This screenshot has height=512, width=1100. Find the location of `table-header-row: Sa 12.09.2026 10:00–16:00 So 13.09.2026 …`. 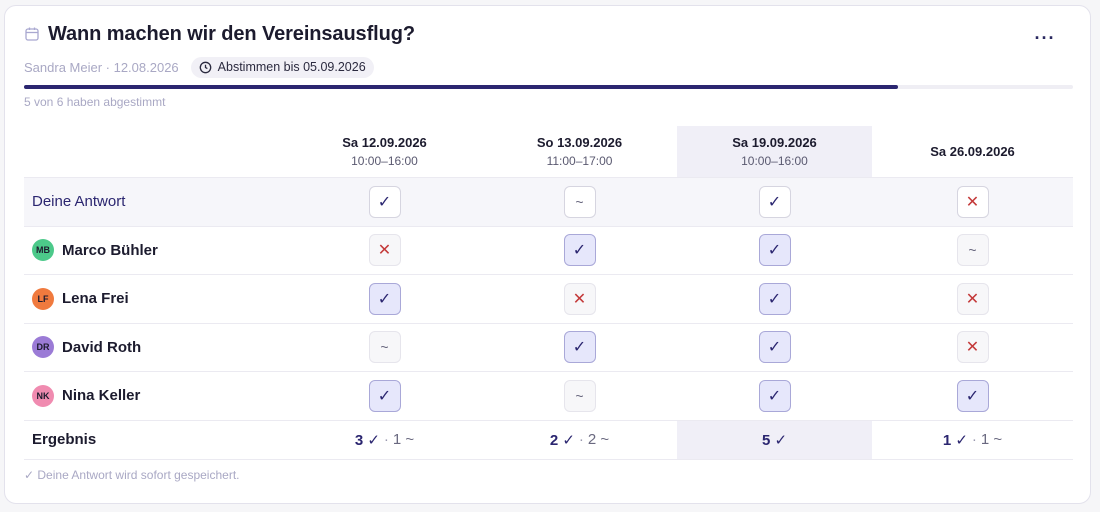

table-header-row: Sa 12.09.2026 10:00–16:00 So 13.09.2026 … is located at coordinates (548, 152).